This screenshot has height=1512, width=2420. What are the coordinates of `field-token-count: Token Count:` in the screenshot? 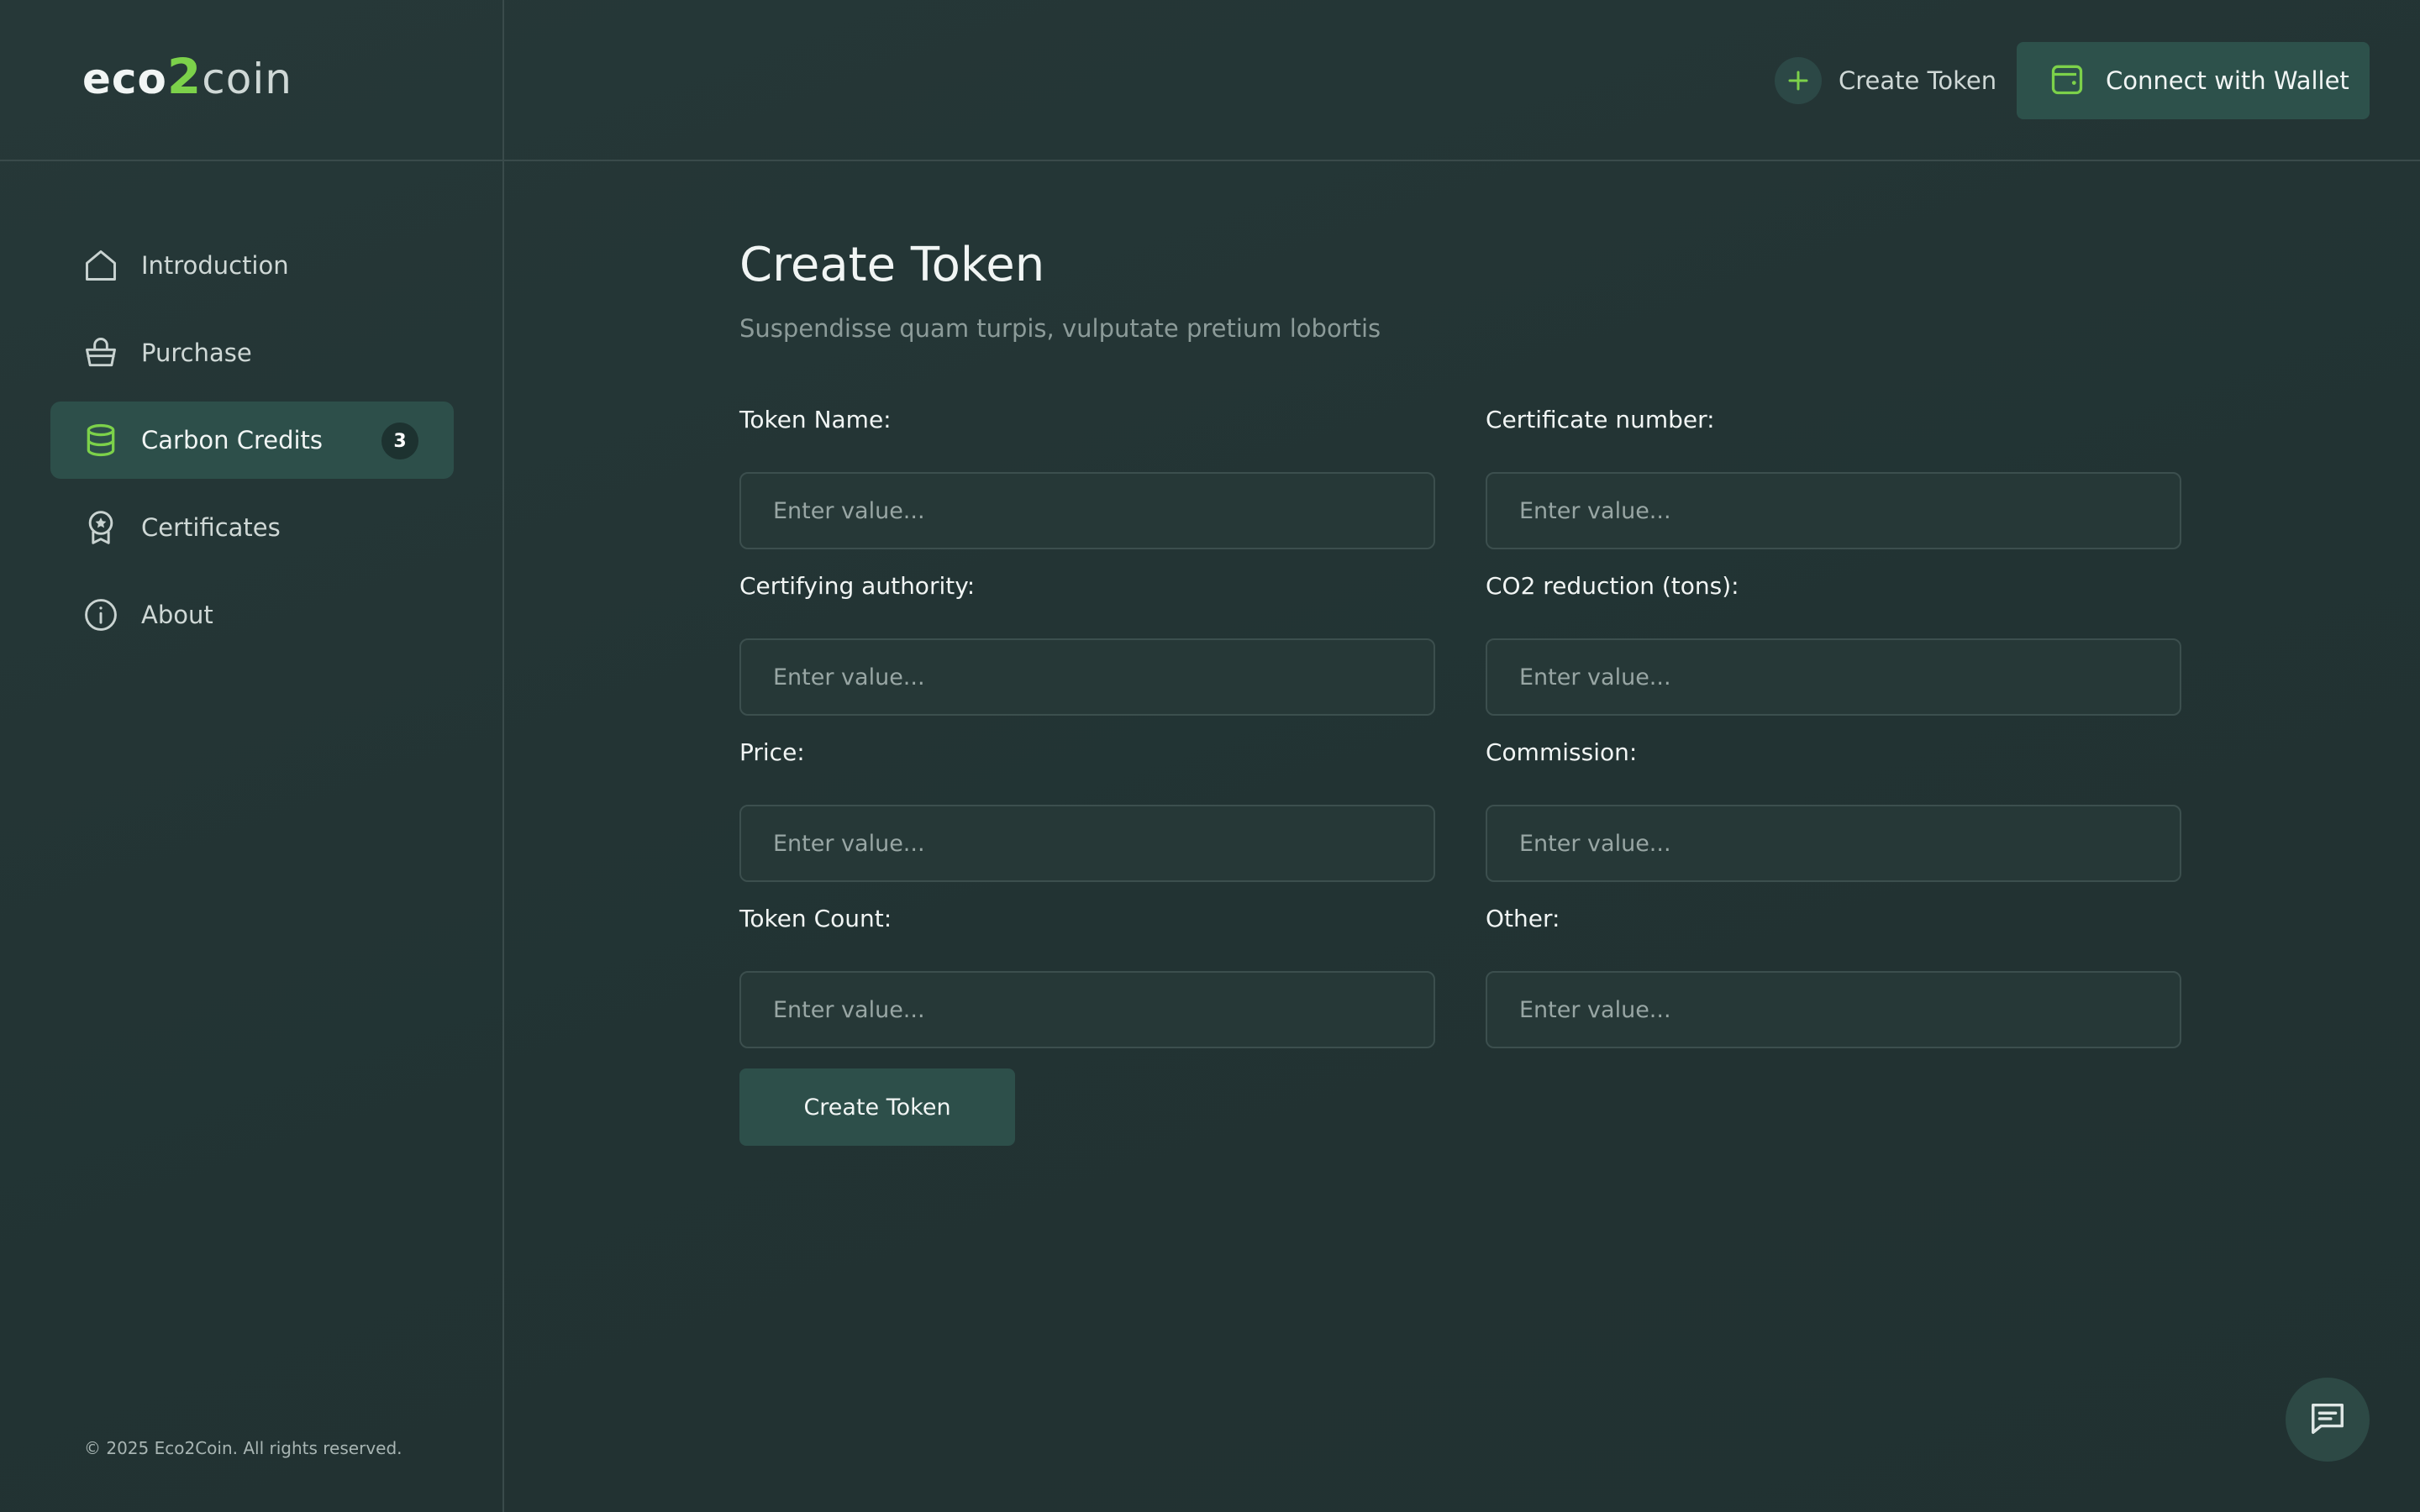 It's located at (1087, 975).